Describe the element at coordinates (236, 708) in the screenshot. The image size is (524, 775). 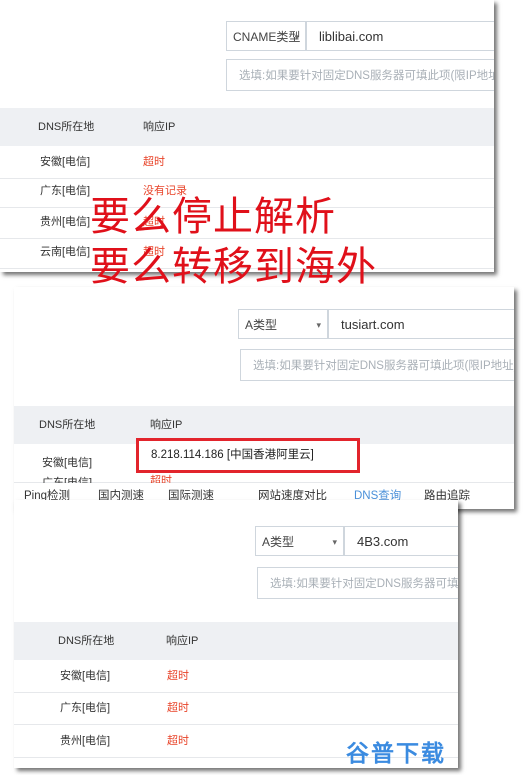
I see `table-row: 广东[电信] 超时` at that location.